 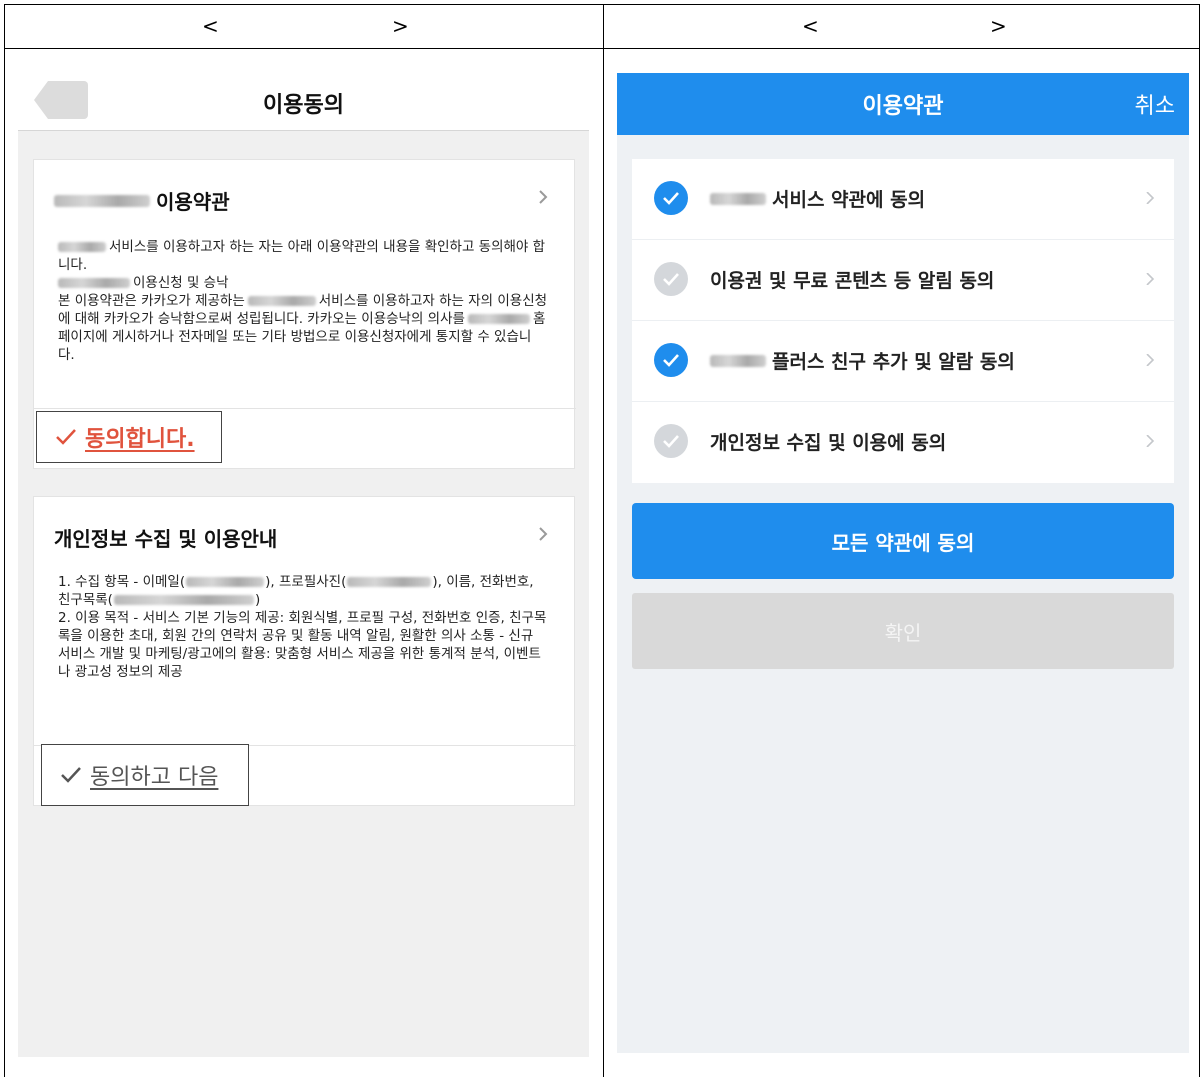 What do you see at coordinates (903, 541) in the screenshot?
I see `agree-all-button: 모든 약관에 동의` at bounding box center [903, 541].